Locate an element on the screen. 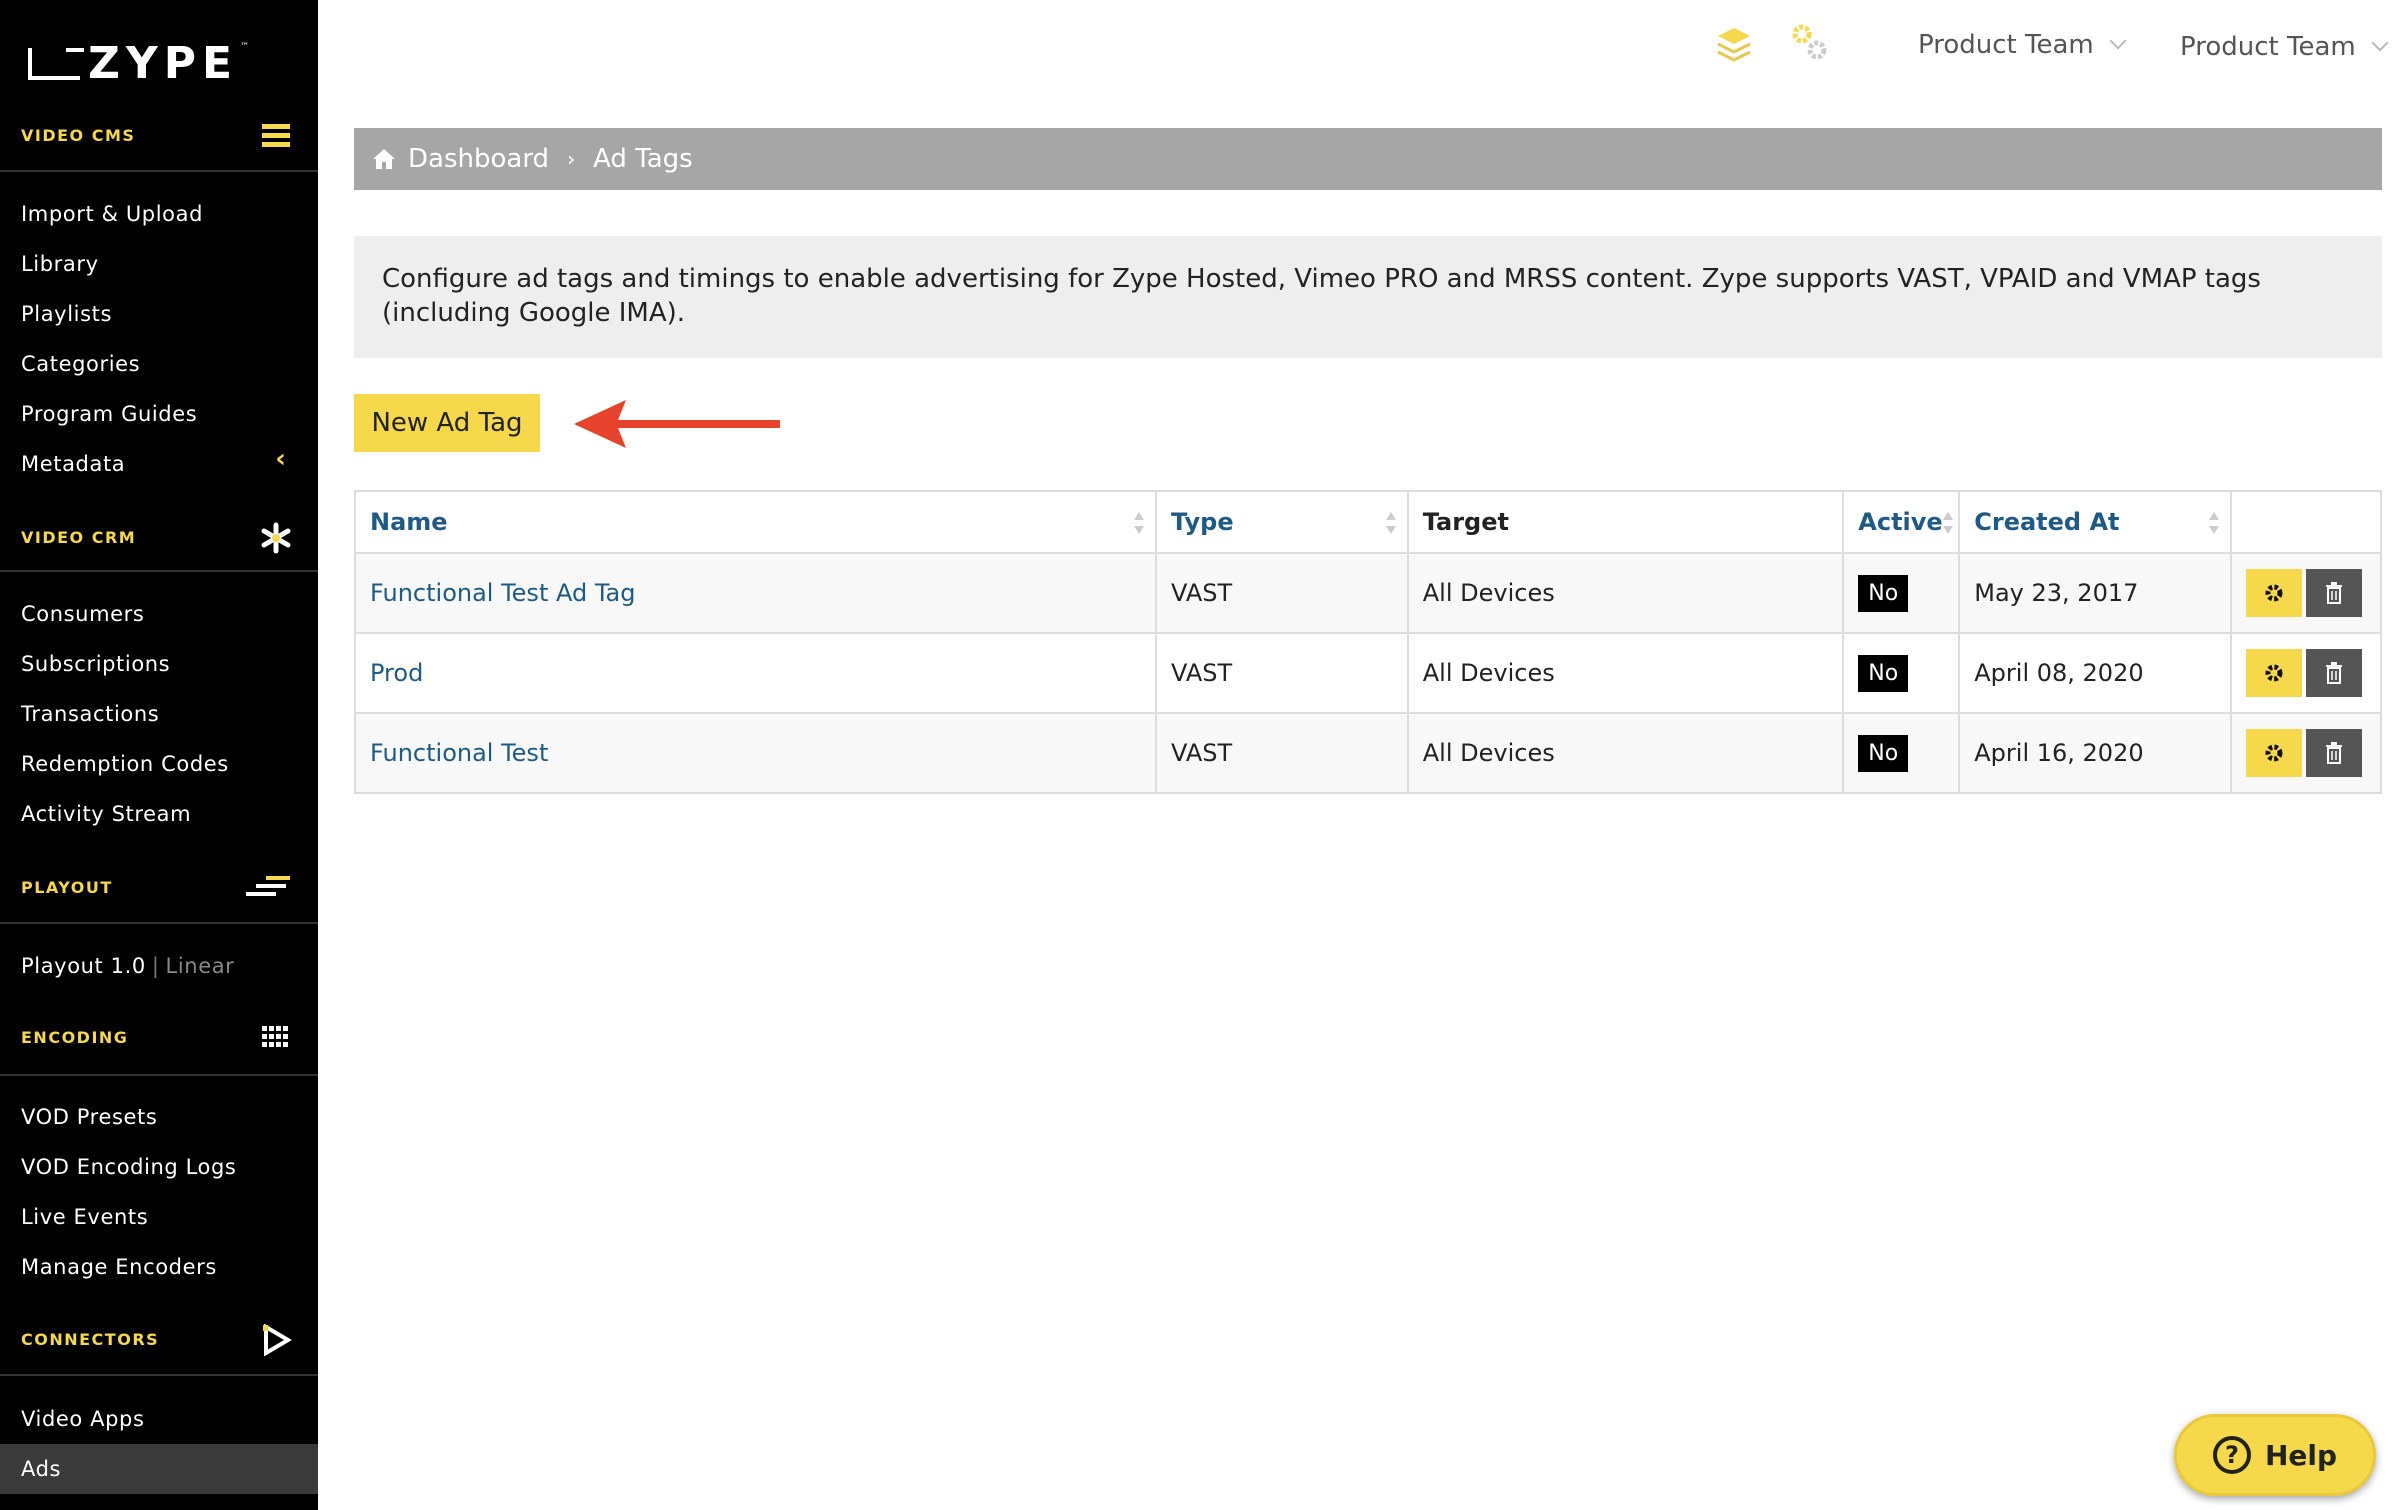 The width and height of the screenshot is (2404, 1510). column-header-active: Active is located at coordinates (1901, 522).